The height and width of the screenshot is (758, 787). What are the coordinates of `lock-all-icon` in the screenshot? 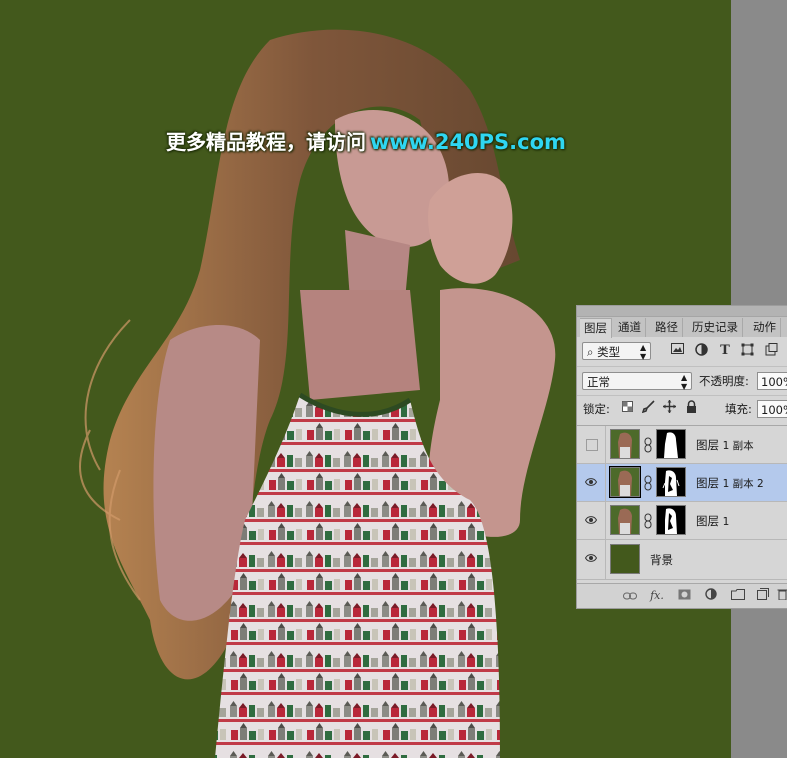 It's located at (691, 408).